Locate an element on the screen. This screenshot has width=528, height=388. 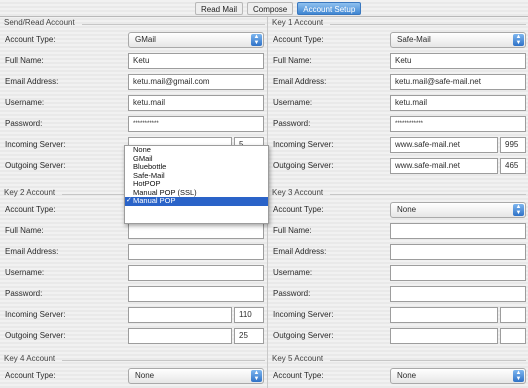
account-type-value: Safe-Mail is located at coordinates (414, 39).